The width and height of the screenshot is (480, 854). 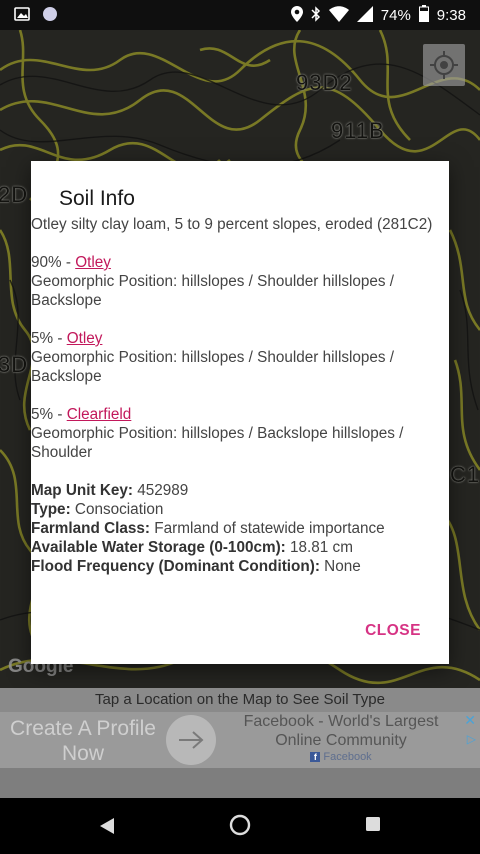 I want to click on circle-icon, so click(x=50, y=16).